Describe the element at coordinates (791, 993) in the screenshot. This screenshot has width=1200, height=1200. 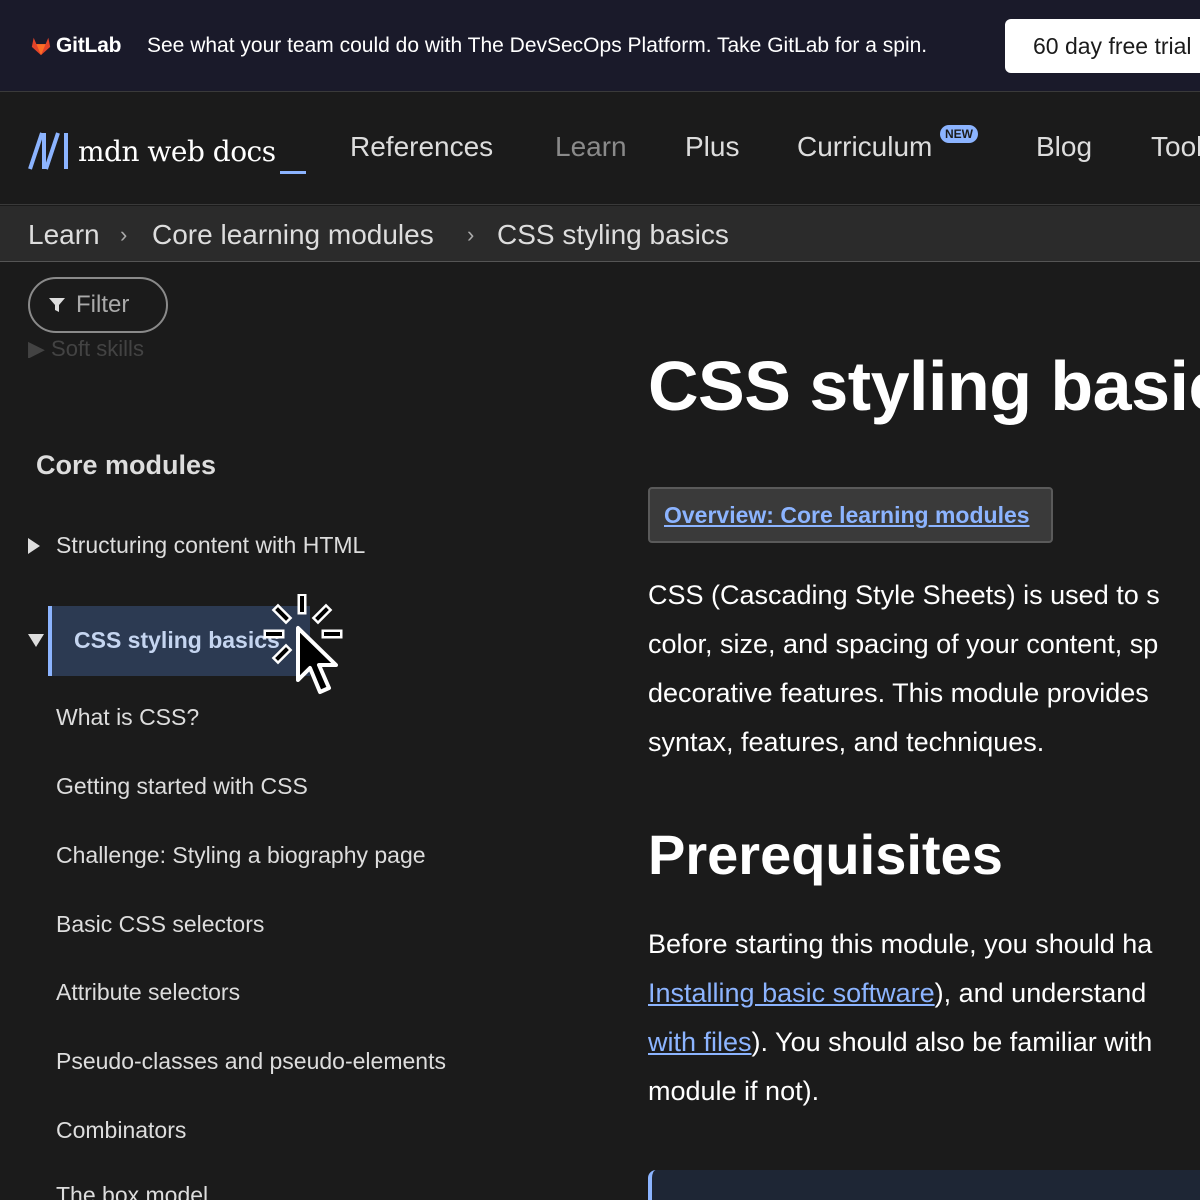
I see `installing-software-link: Installing basic software` at that location.